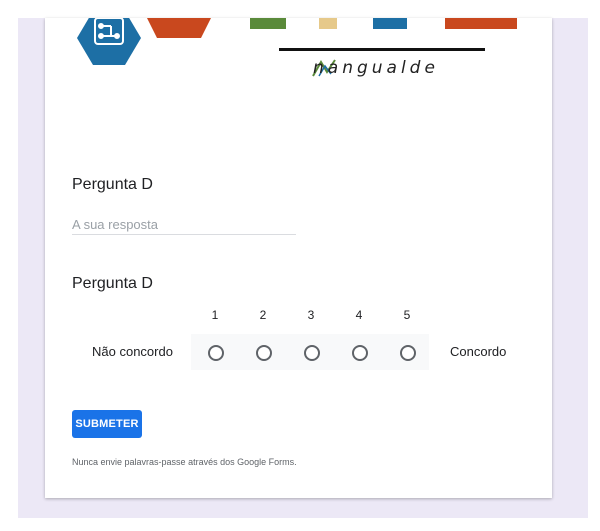 Image resolution: width=600 pixels, height=531 pixels. Describe the element at coordinates (390, 23) in the screenshot. I see `blue-letter-shape` at that location.